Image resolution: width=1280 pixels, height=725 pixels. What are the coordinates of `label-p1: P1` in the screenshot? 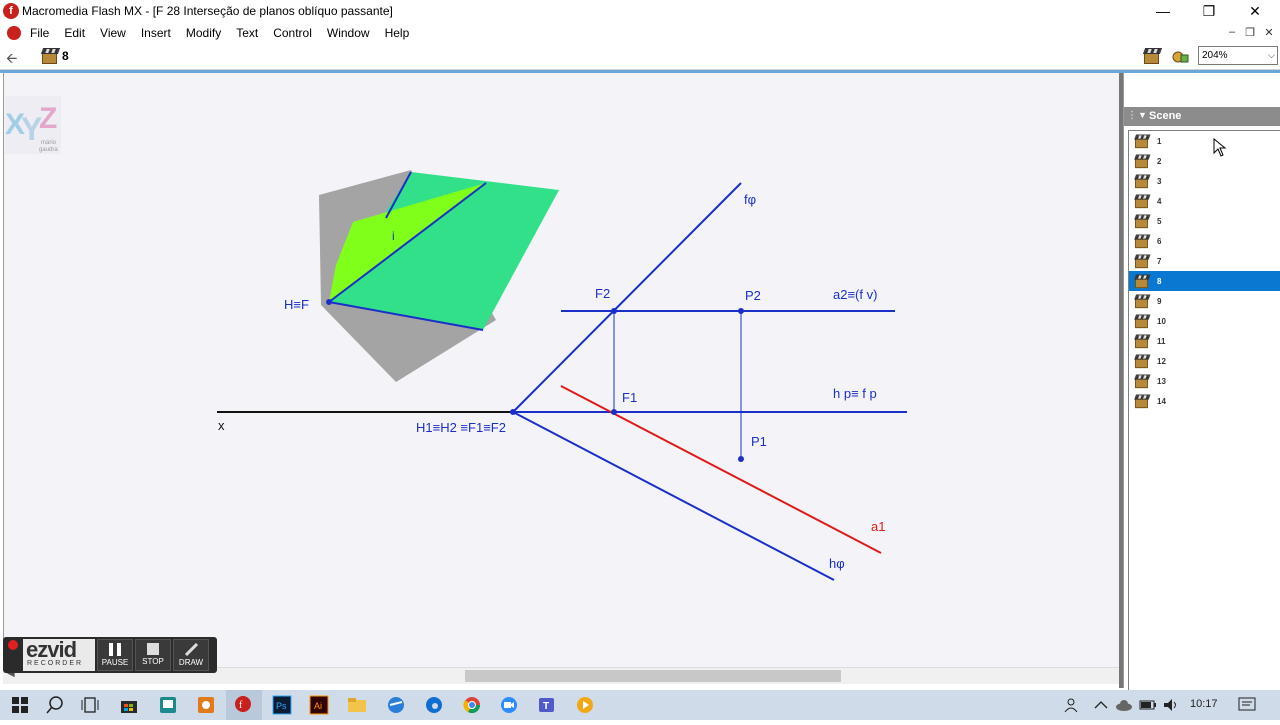 It's located at (759, 441).